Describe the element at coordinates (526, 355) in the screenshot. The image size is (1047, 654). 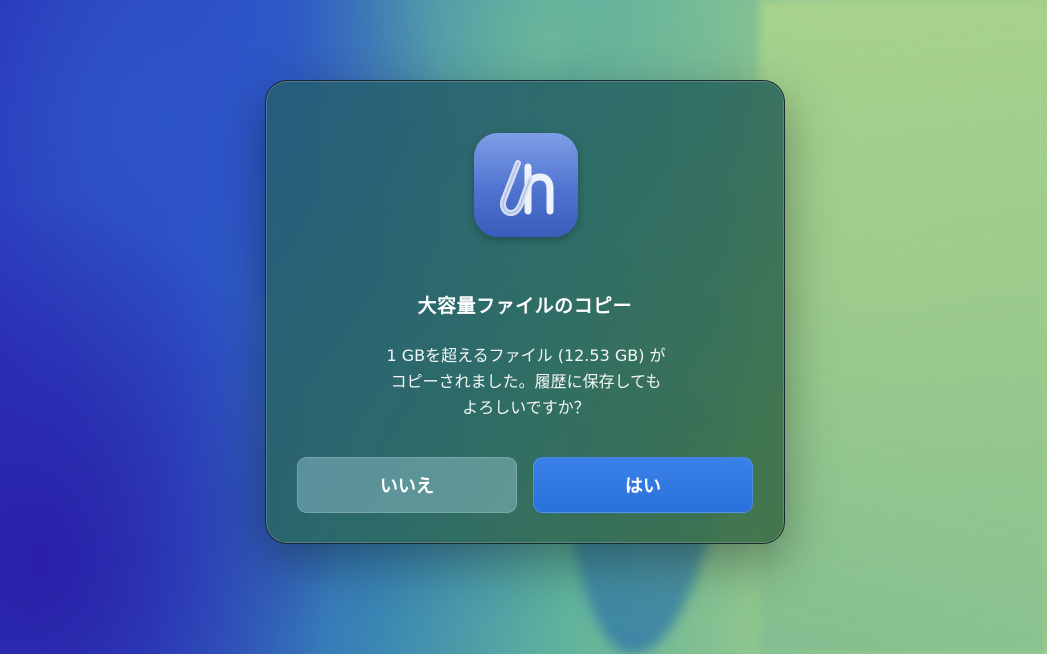
I see `message-line: 1 GBを超えるファイル (12.53 GB) が` at that location.